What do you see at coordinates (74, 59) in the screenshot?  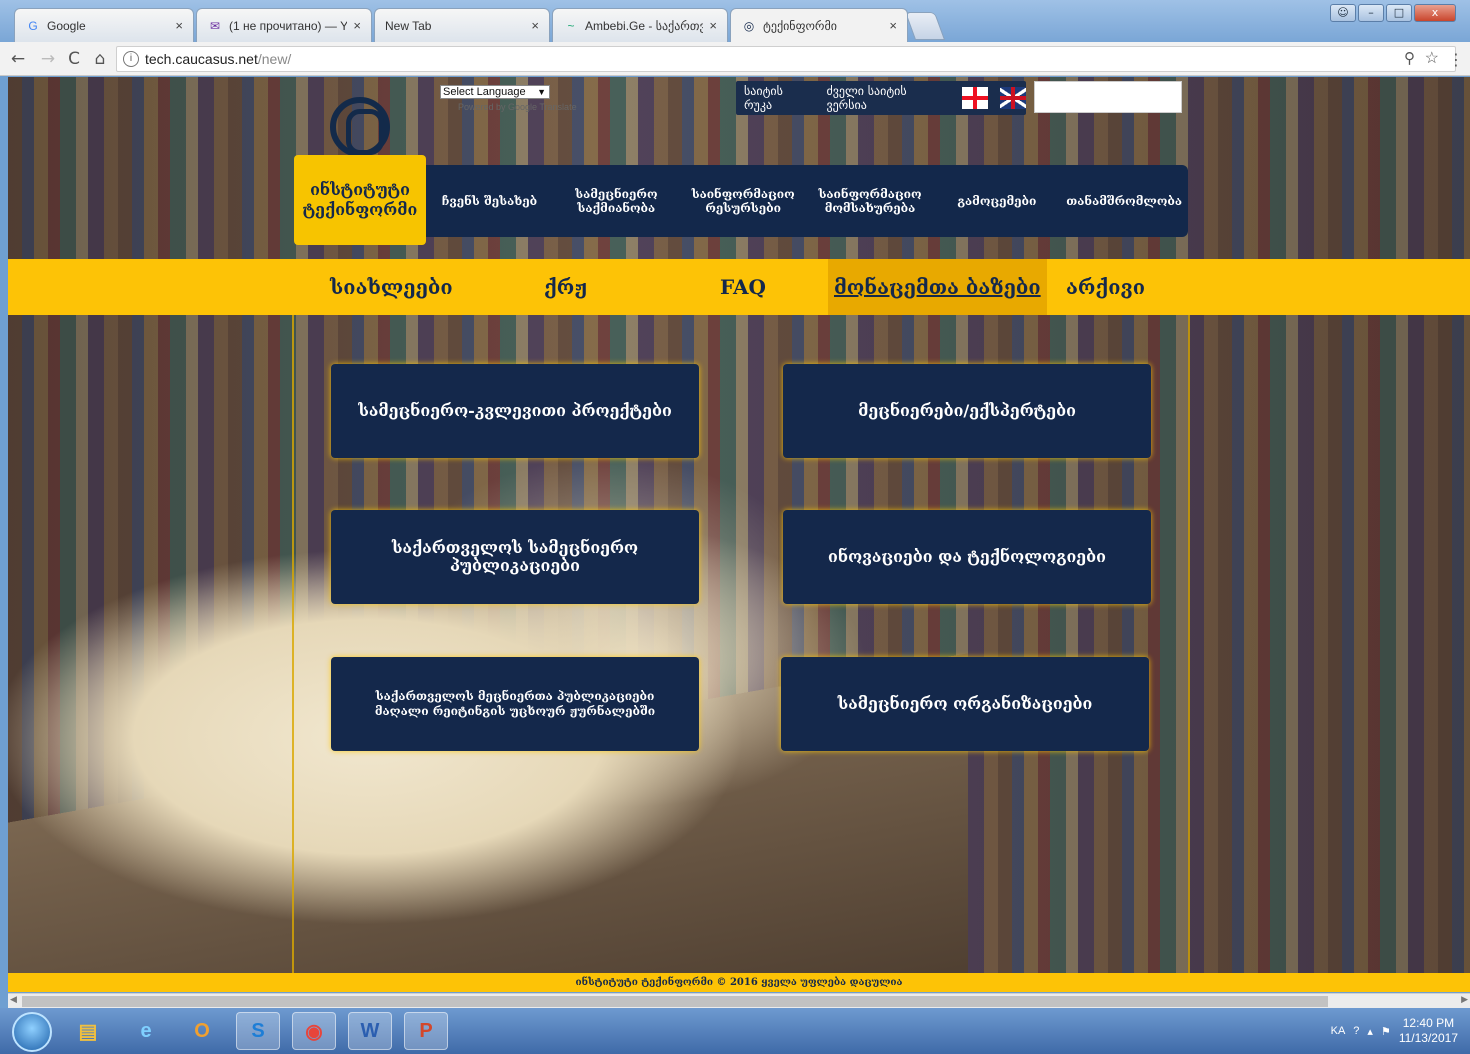 I see `reload-icon: C` at bounding box center [74, 59].